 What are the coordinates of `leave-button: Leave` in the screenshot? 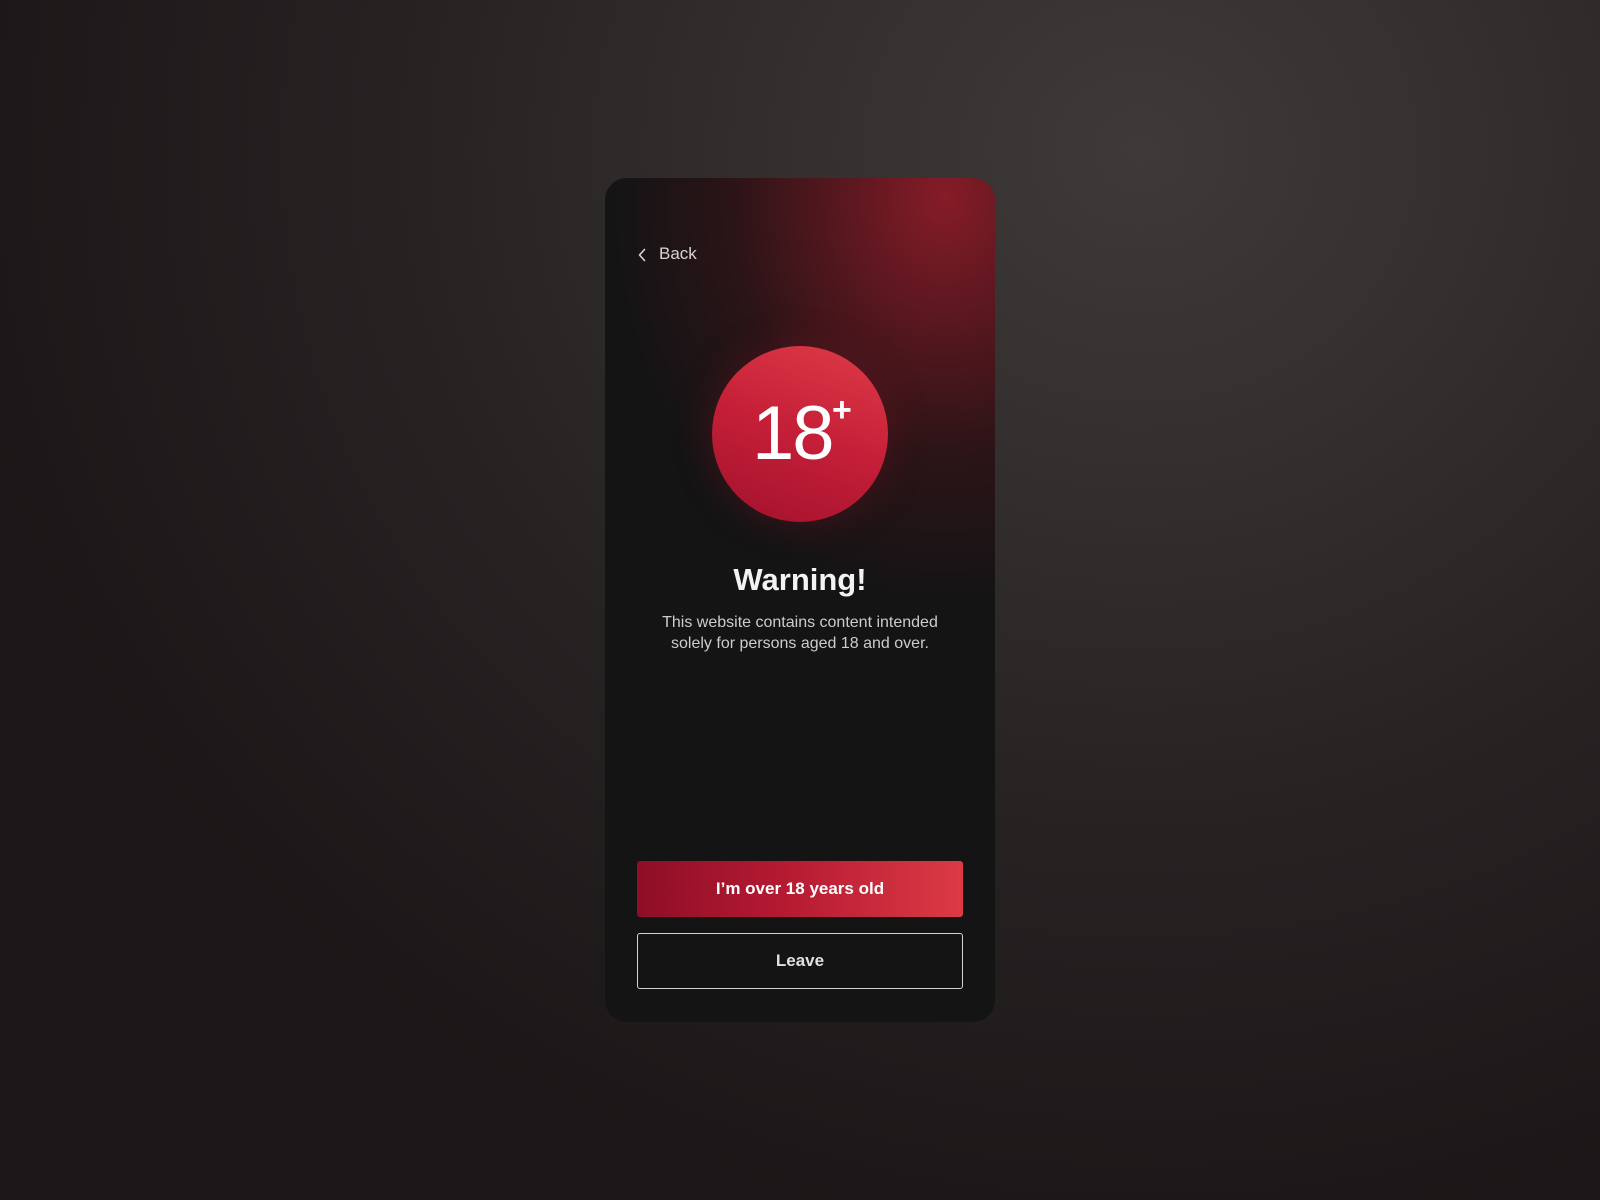 It's located at (800, 961).